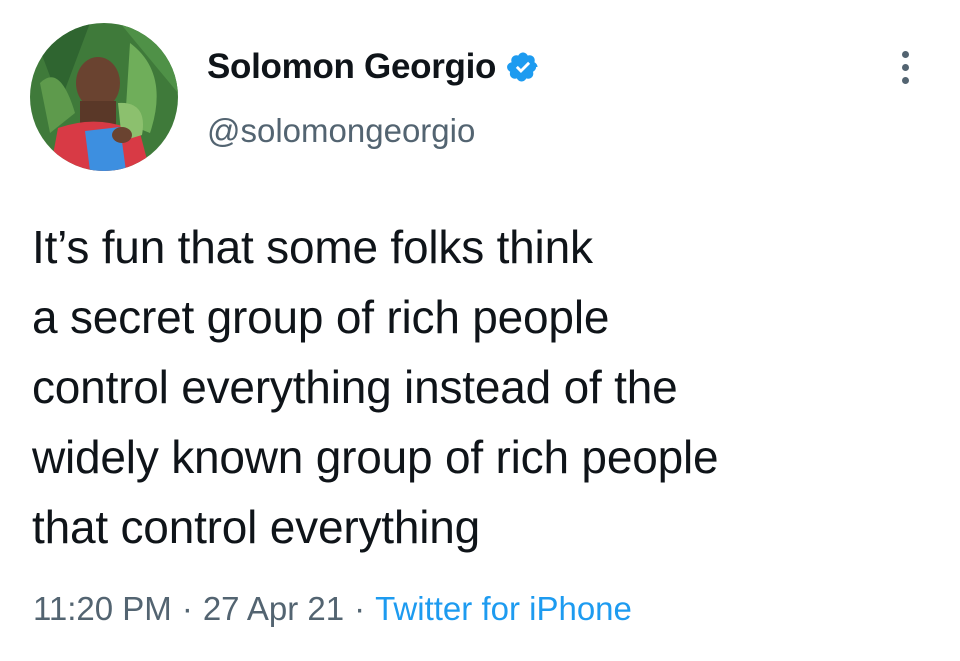 The width and height of the screenshot is (960, 661). Describe the element at coordinates (503, 609) in the screenshot. I see `tweet-source-link: Twitter for iPhone` at that location.